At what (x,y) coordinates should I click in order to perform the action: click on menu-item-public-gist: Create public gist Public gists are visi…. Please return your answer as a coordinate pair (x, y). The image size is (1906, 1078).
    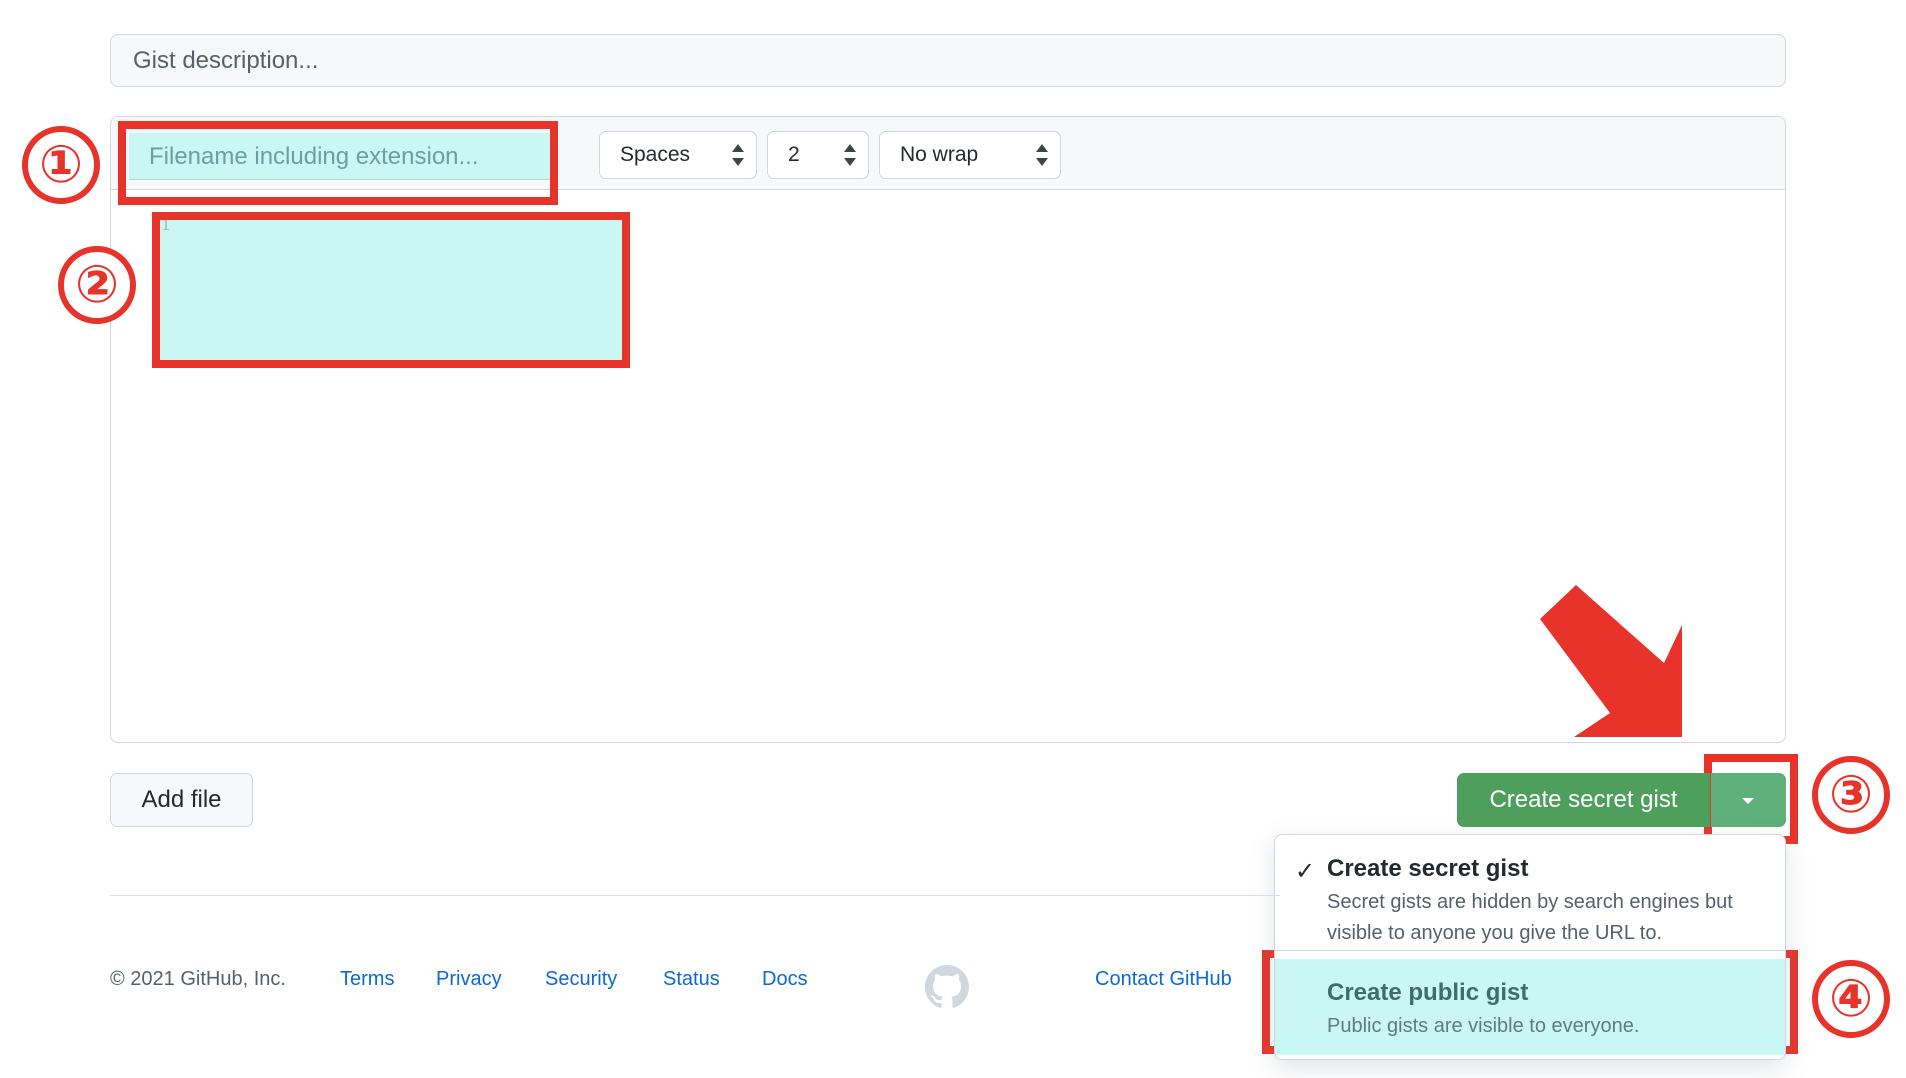
    Looking at the image, I should click on (1530, 1007).